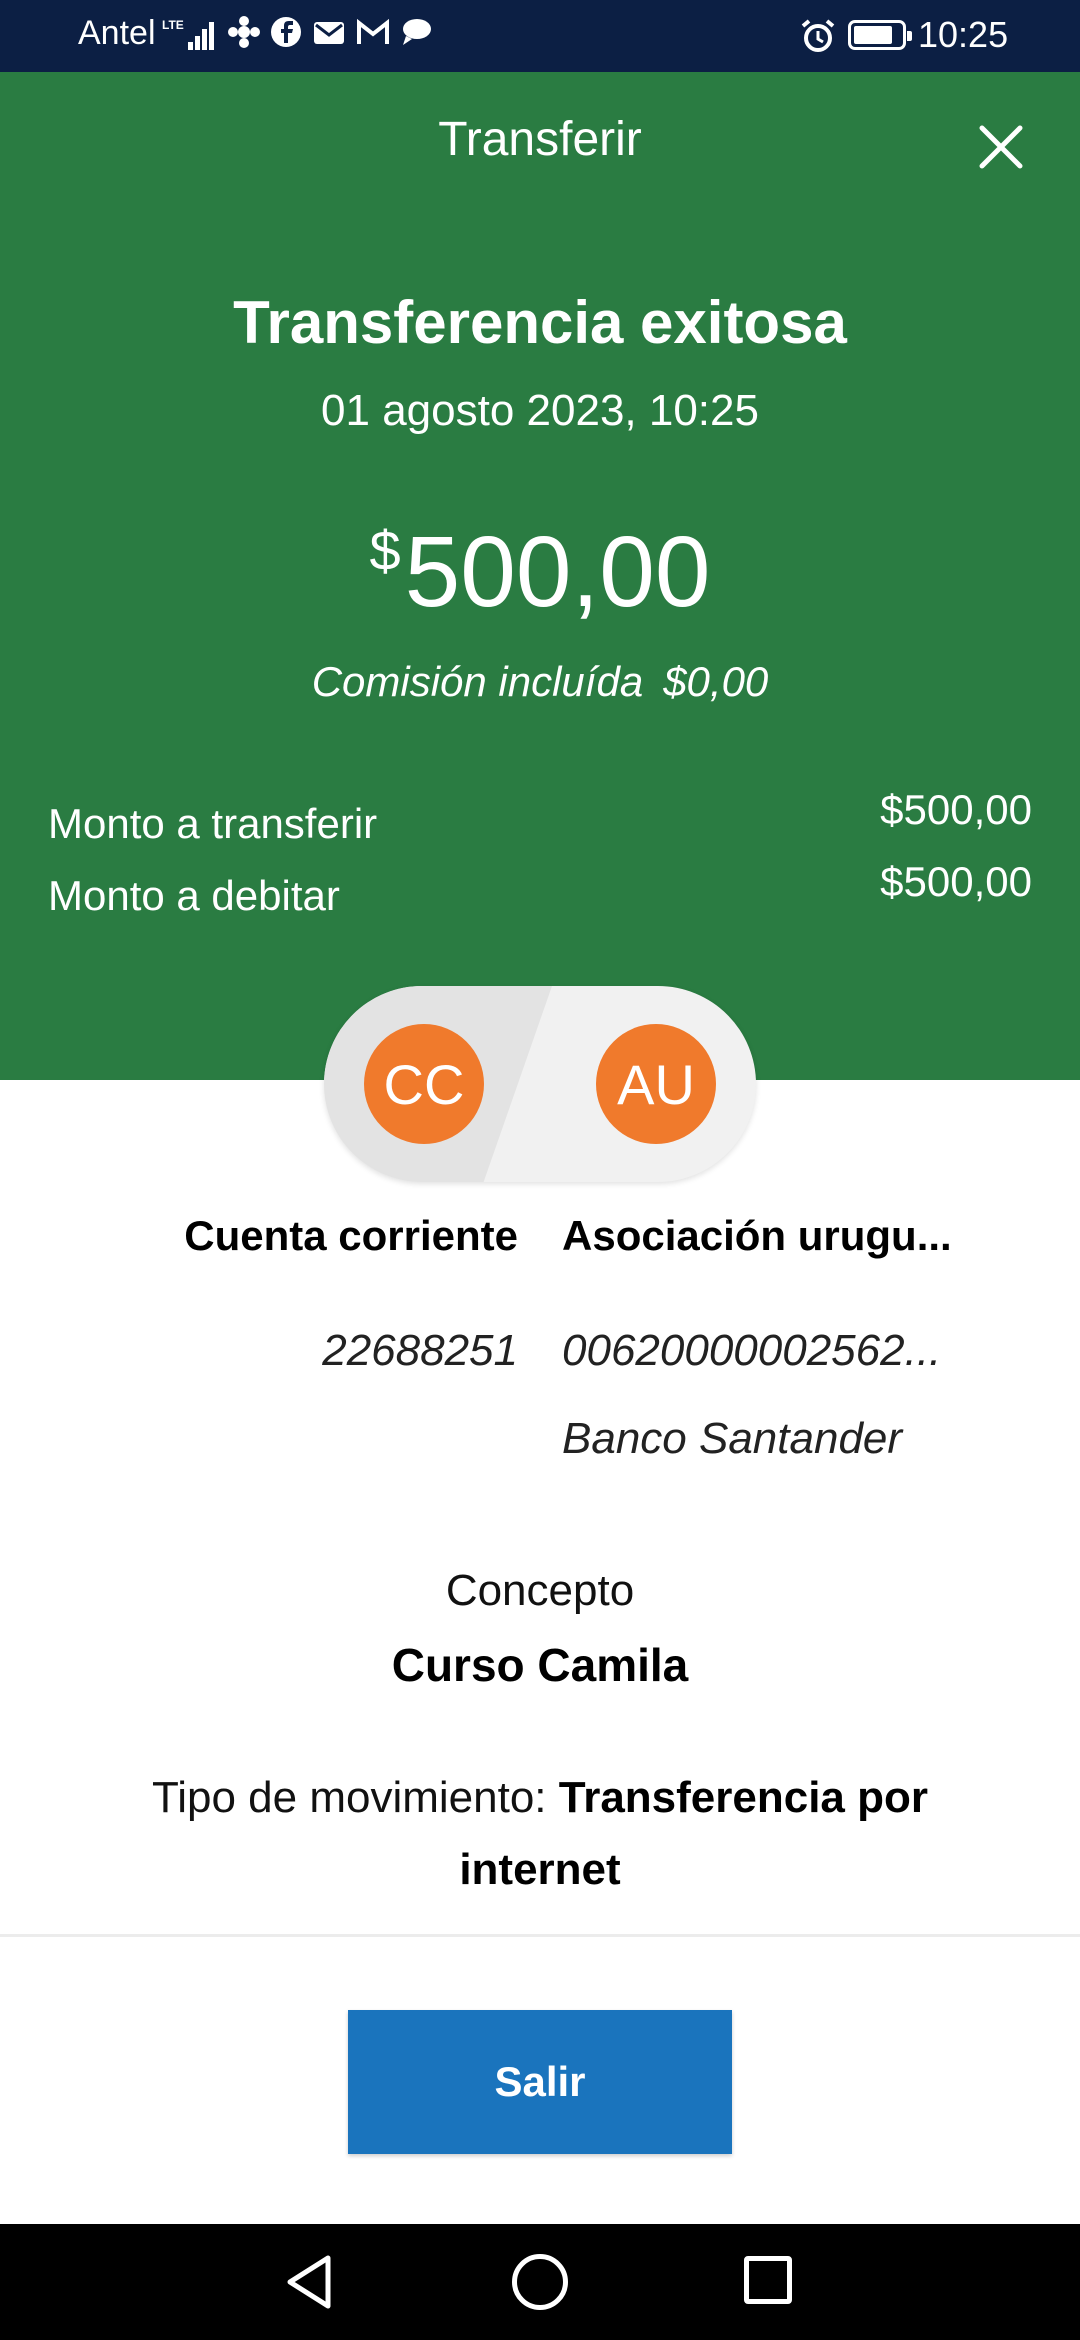 The height and width of the screenshot is (2340, 1080). Describe the element at coordinates (540, 1084) in the screenshot. I see `accounts-pill: CC AU` at that location.